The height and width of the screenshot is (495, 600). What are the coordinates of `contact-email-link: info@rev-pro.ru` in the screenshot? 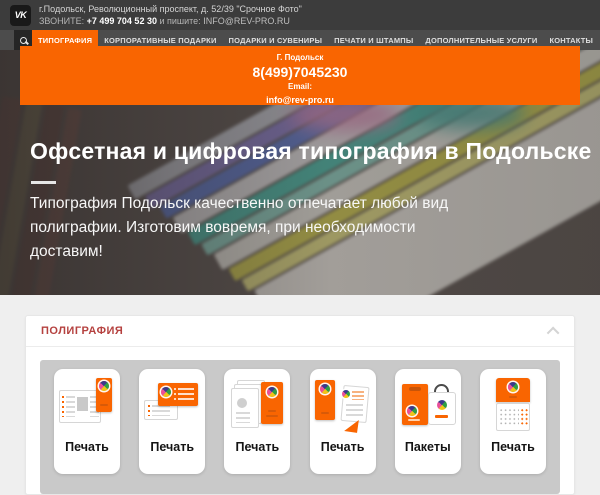 It's located at (300, 100).